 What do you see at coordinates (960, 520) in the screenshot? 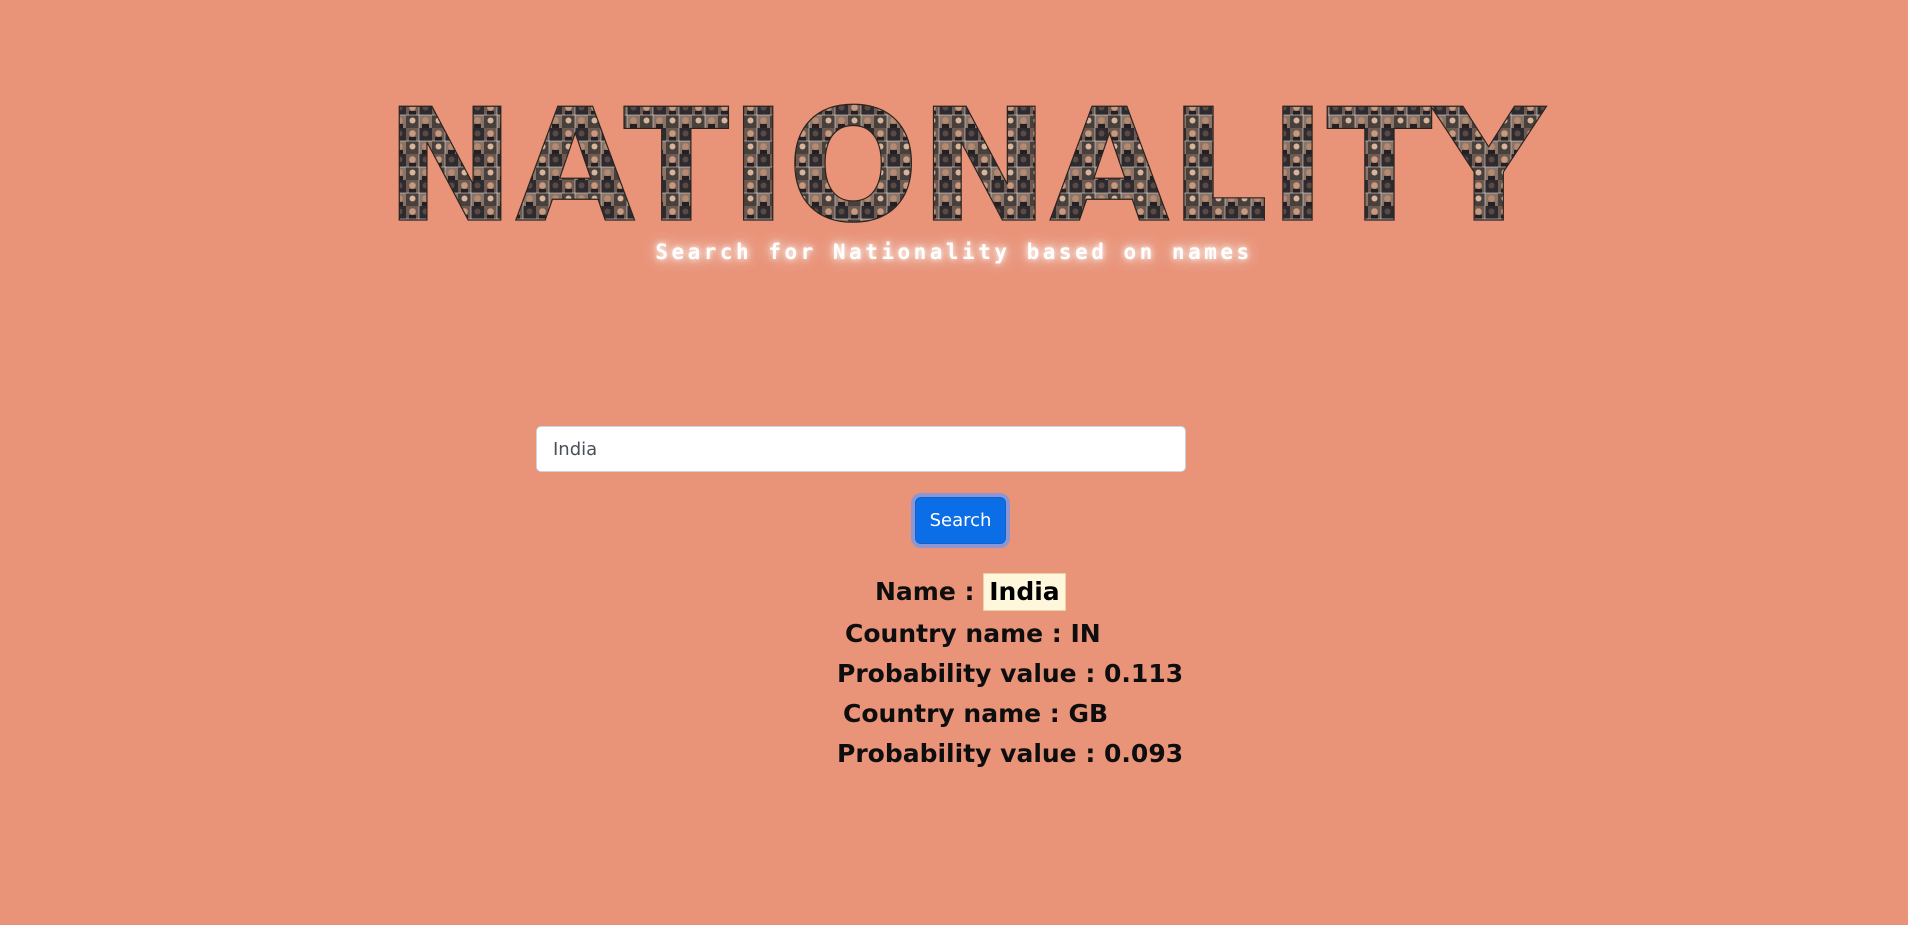
I see `search-button: Search` at bounding box center [960, 520].